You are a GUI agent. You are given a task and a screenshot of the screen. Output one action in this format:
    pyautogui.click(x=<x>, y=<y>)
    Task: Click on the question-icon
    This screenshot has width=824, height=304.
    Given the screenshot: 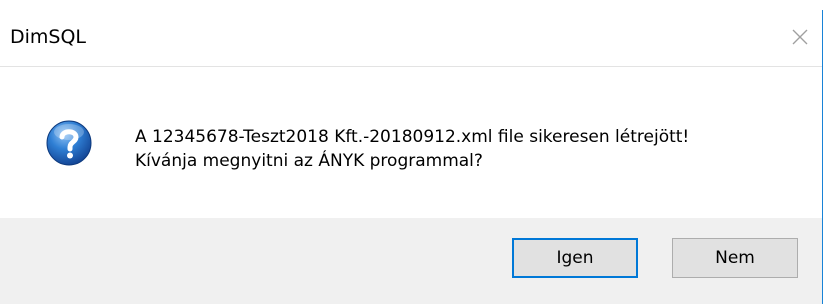 What is the action you would take?
    pyautogui.click(x=69, y=143)
    